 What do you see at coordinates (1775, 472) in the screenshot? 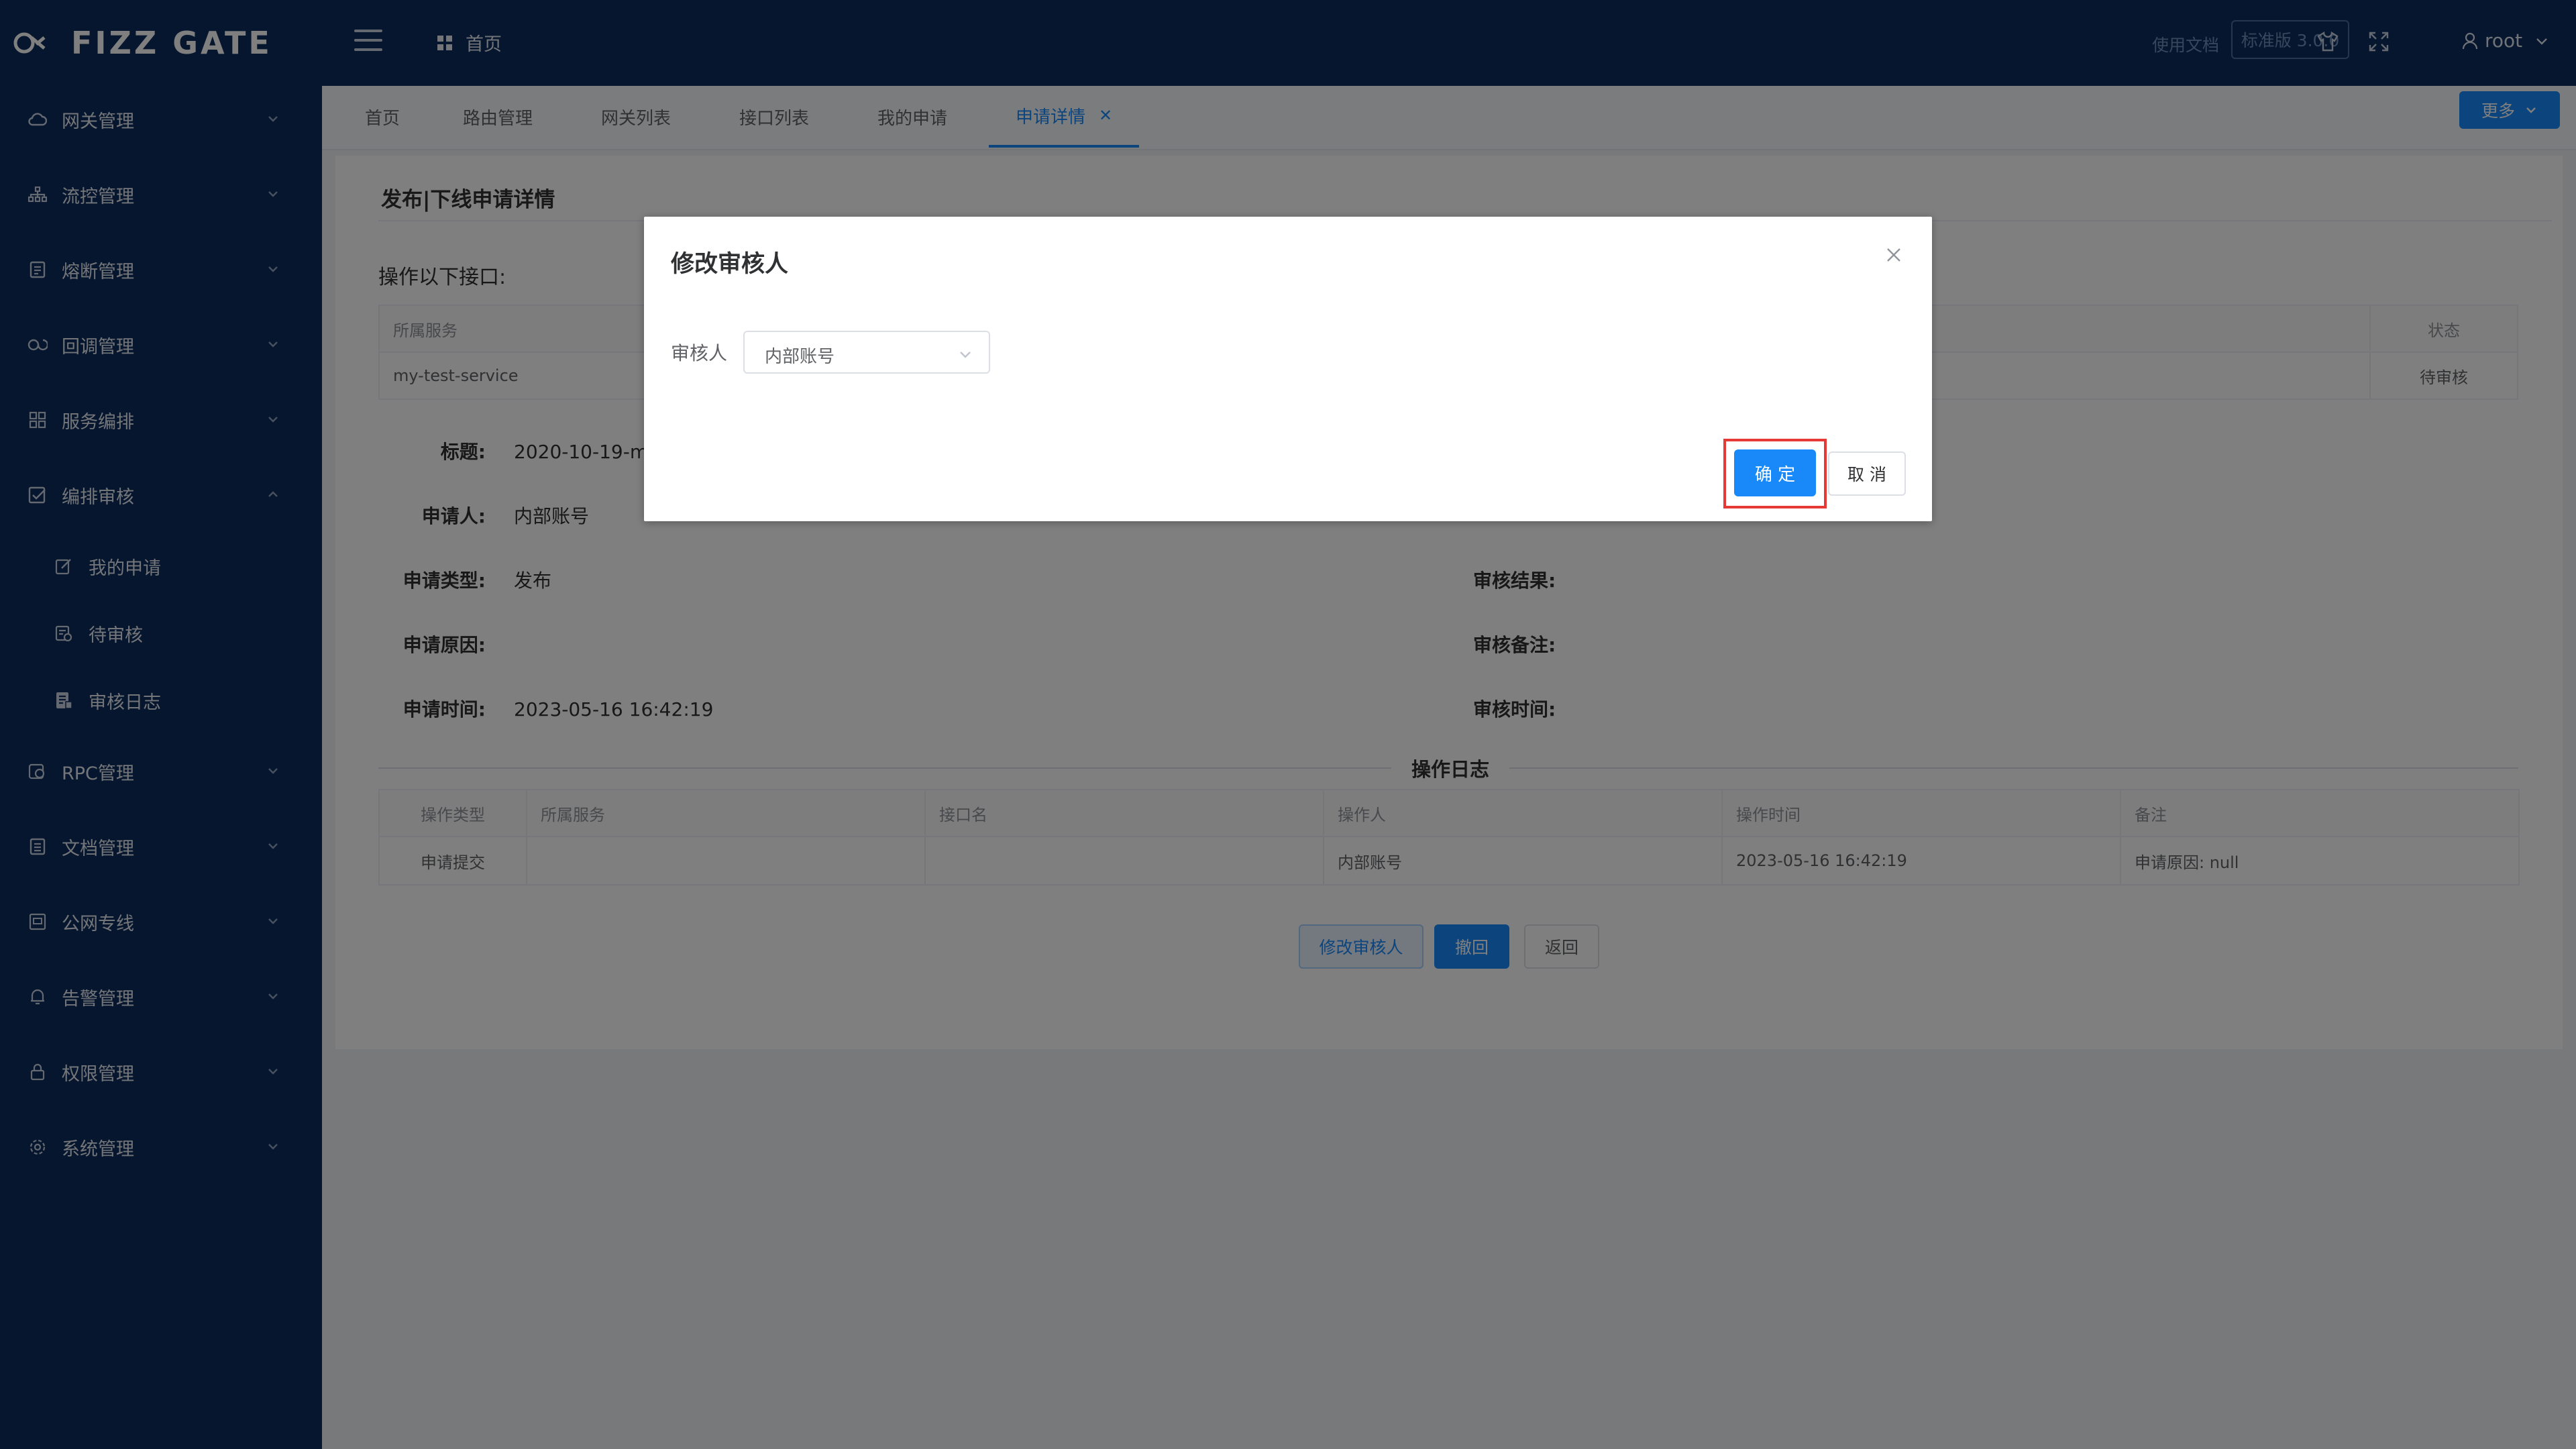
I see `confirm-button: 确 定` at bounding box center [1775, 472].